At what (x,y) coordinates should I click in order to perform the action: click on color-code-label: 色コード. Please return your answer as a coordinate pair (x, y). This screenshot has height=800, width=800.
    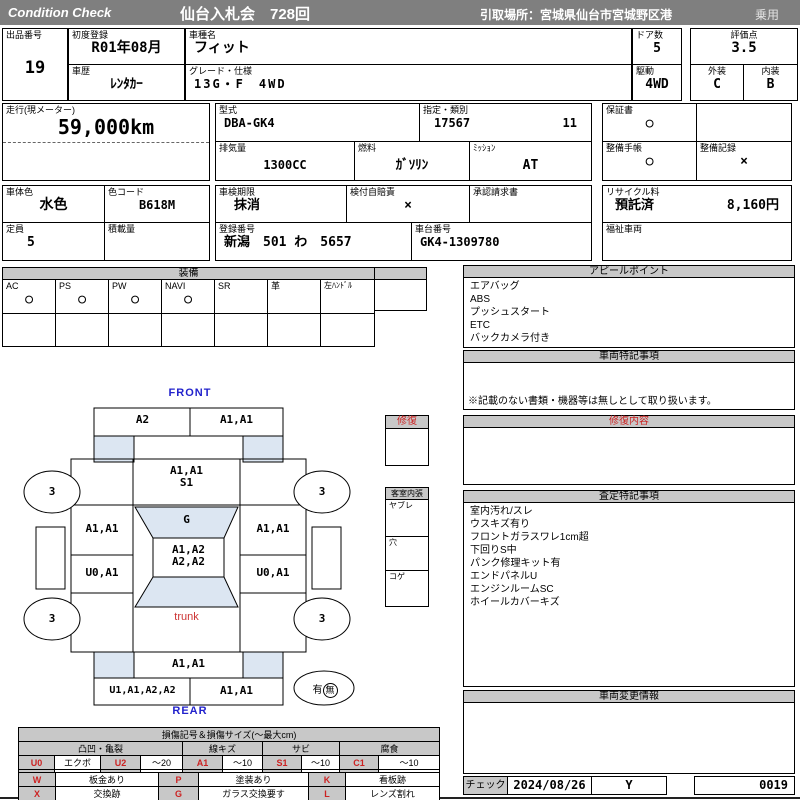
    Looking at the image, I should click on (126, 192).